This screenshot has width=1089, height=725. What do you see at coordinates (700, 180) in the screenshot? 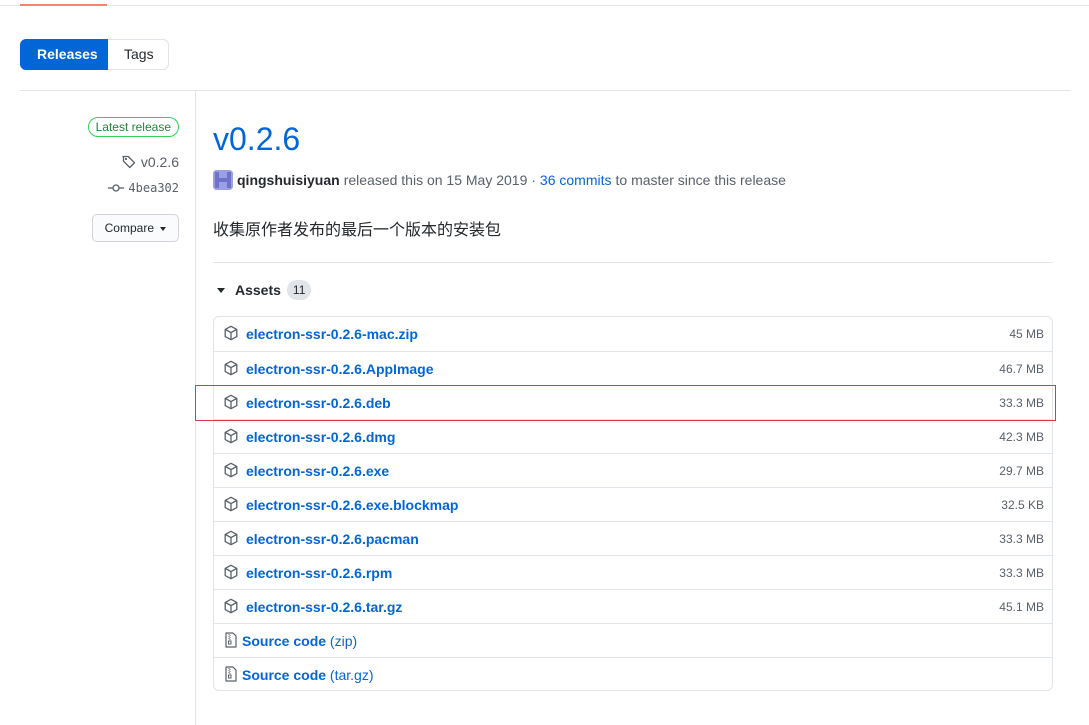
I see `since-text: to master since this release` at bounding box center [700, 180].